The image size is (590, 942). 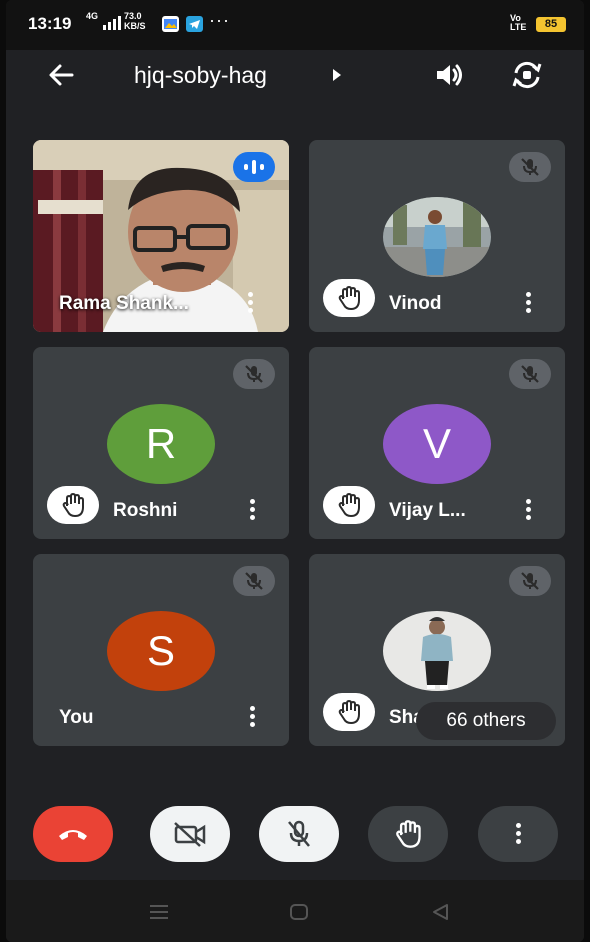 What do you see at coordinates (200, 75) in the screenshot?
I see `meeting-code: hjq-soby-hag` at bounding box center [200, 75].